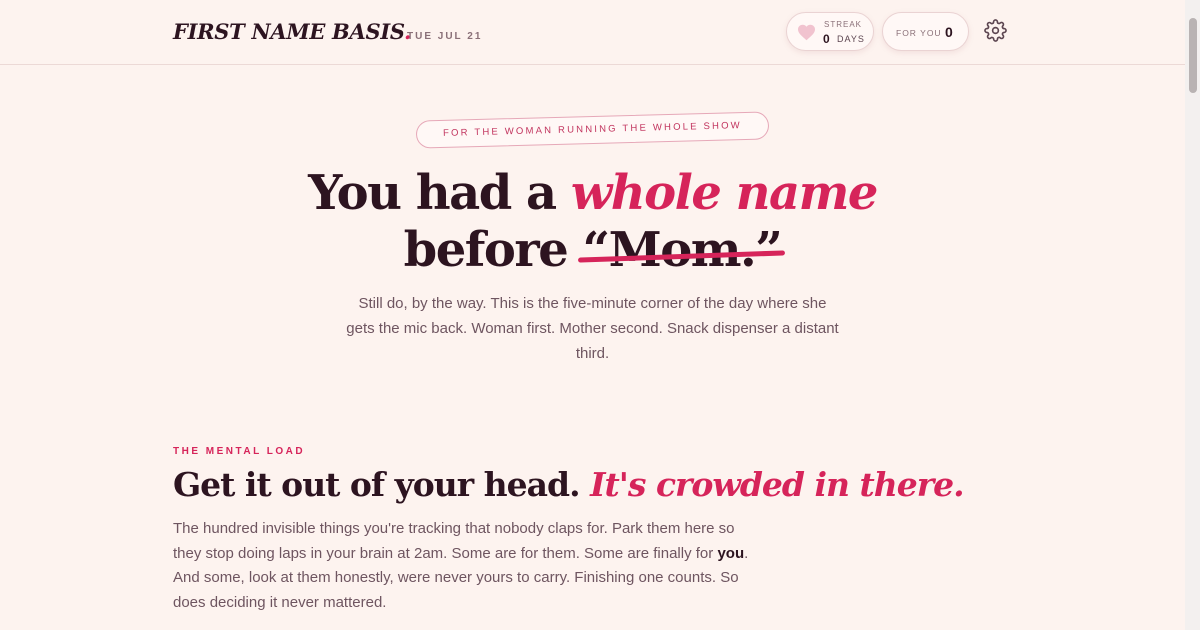 This screenshot has width=1200, height=630. I want to click on streak-value: 0, so click(826, 39).